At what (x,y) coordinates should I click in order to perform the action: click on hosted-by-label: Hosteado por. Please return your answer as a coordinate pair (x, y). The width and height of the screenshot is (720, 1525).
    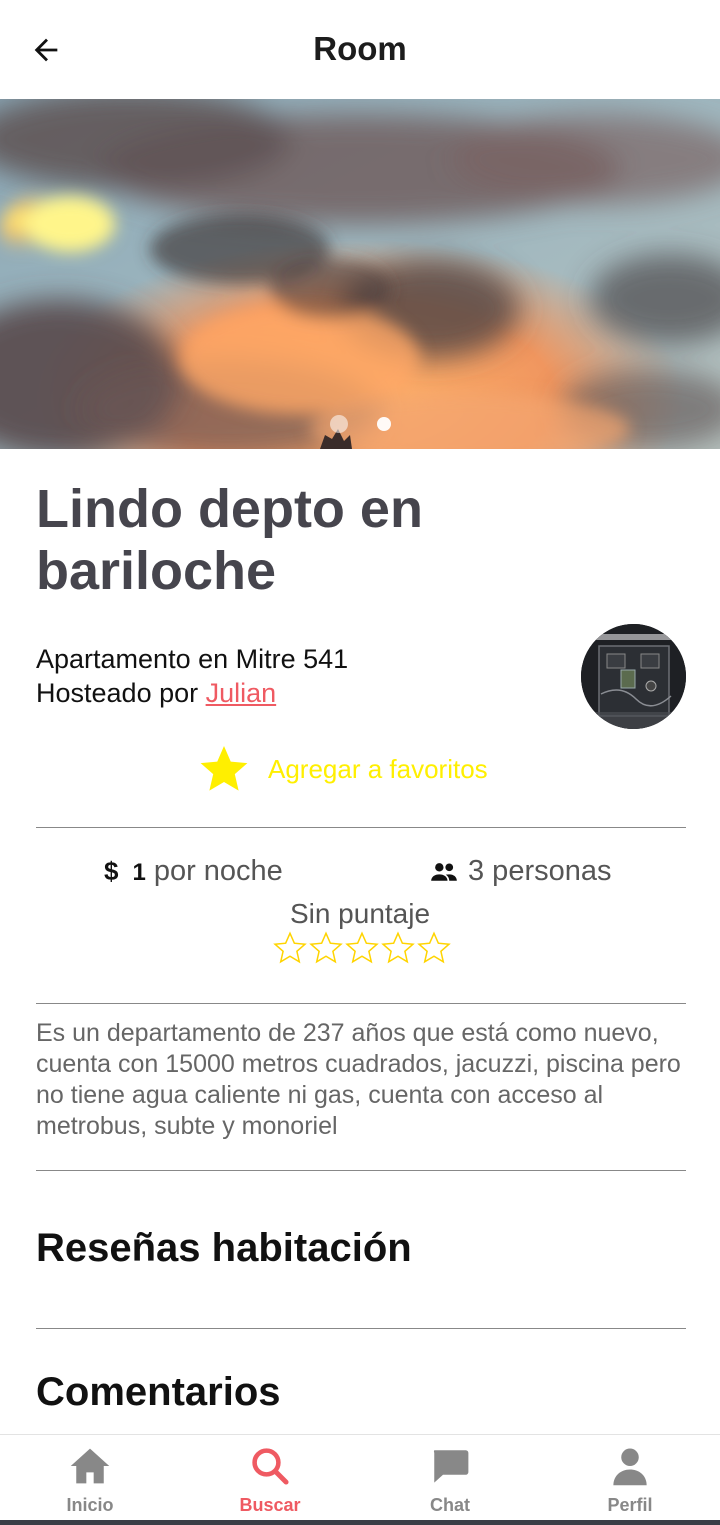
    Looking at the image, I should click on (121, 693).